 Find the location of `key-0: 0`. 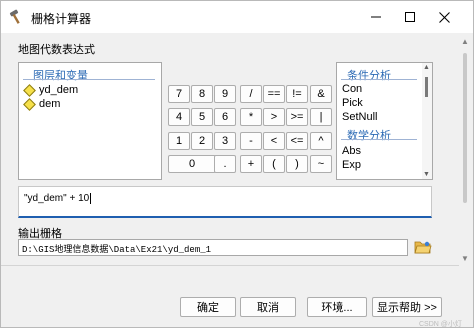

key-0: 0 is located at coordinates (192, 164).